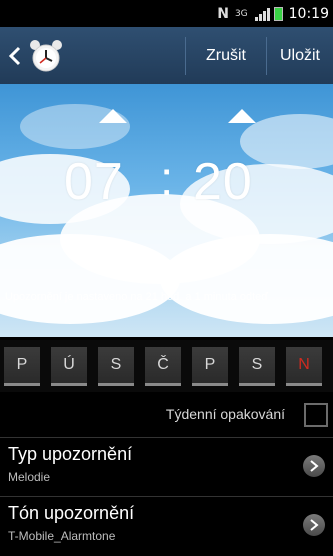 Image resolution: width=333 pixels, height=556 pixels. What do you see at coordinates (70, 454) in the screenshot?
I see `alarm-type-title: Typ upozornění` at bounding box center [70, 454].